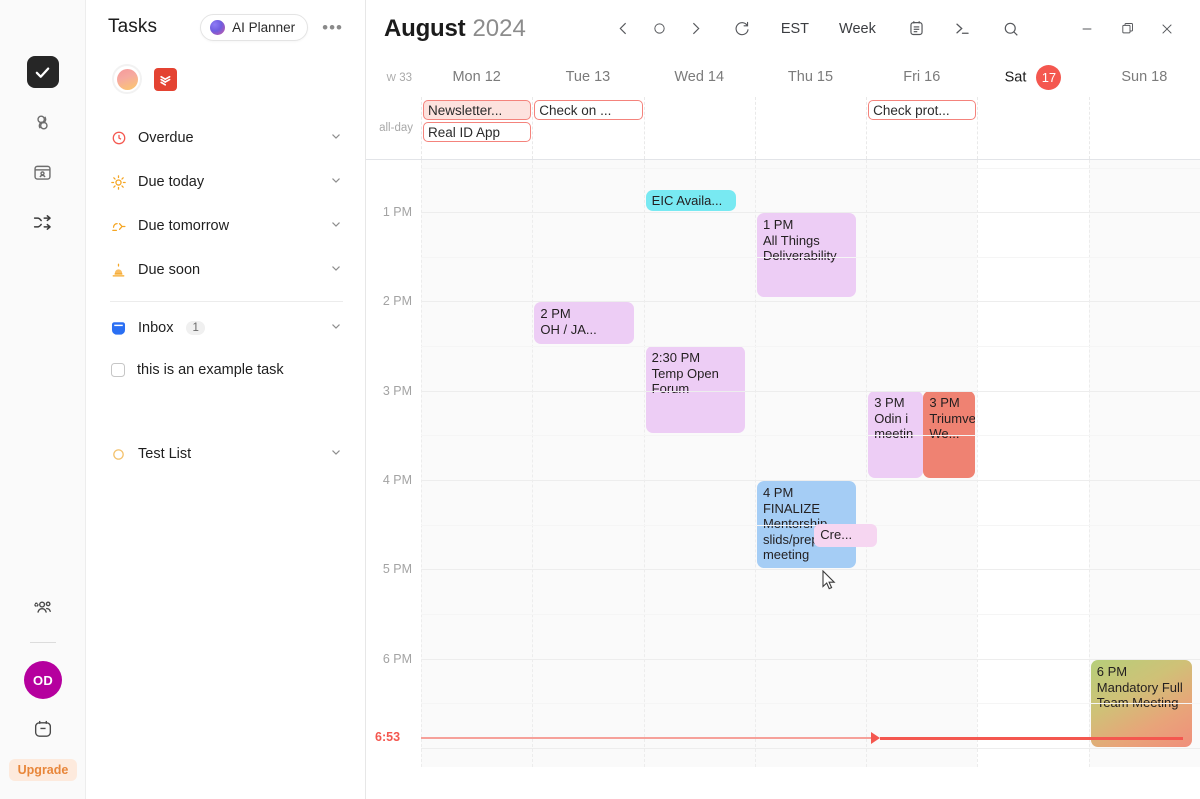 This screenshot has height=799, width=1200. Describe the element at coordinates (699, 128) in the screenshot. I see `all-day-col-wed` at that location.